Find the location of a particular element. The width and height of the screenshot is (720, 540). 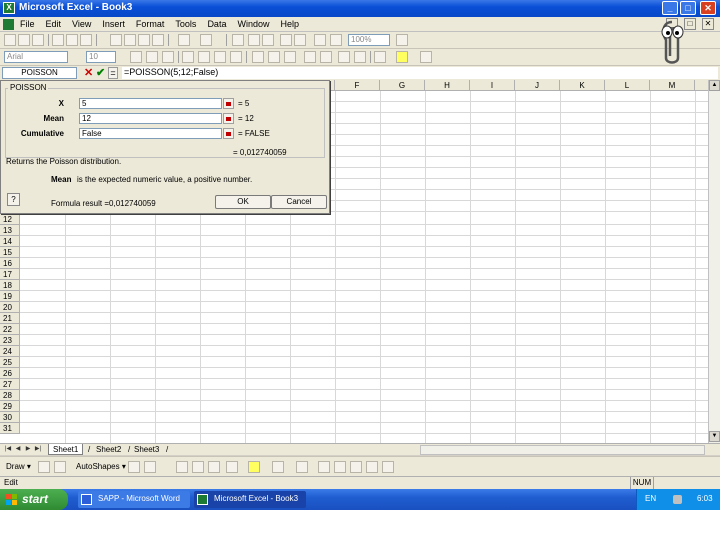

row-header: 14 is located at coordinates (10, 241).